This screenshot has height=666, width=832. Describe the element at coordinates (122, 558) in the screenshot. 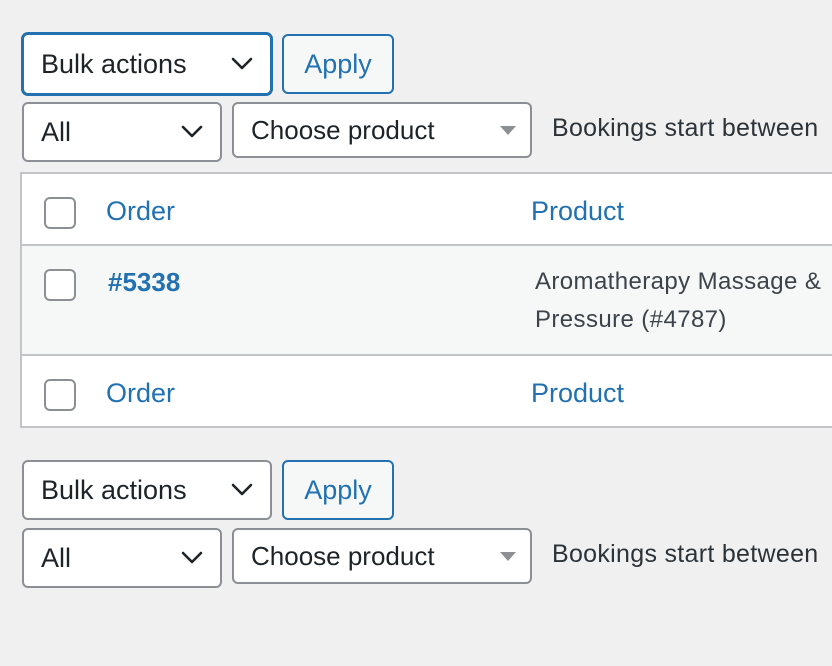

I see `filter-all-select-bottom: All` at that location.